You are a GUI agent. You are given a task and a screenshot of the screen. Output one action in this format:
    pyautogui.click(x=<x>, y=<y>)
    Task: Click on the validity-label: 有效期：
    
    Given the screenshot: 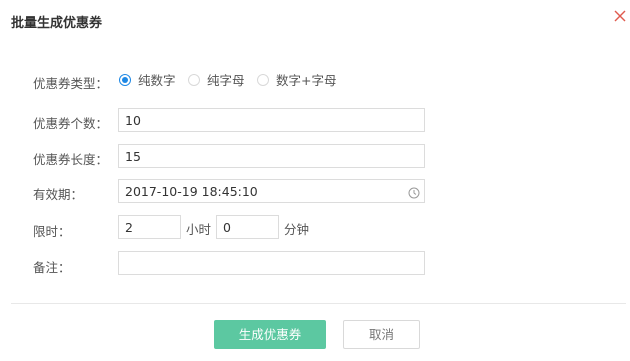 What is the action you would take?
    pyautogui.click(x=58, y=194)
    